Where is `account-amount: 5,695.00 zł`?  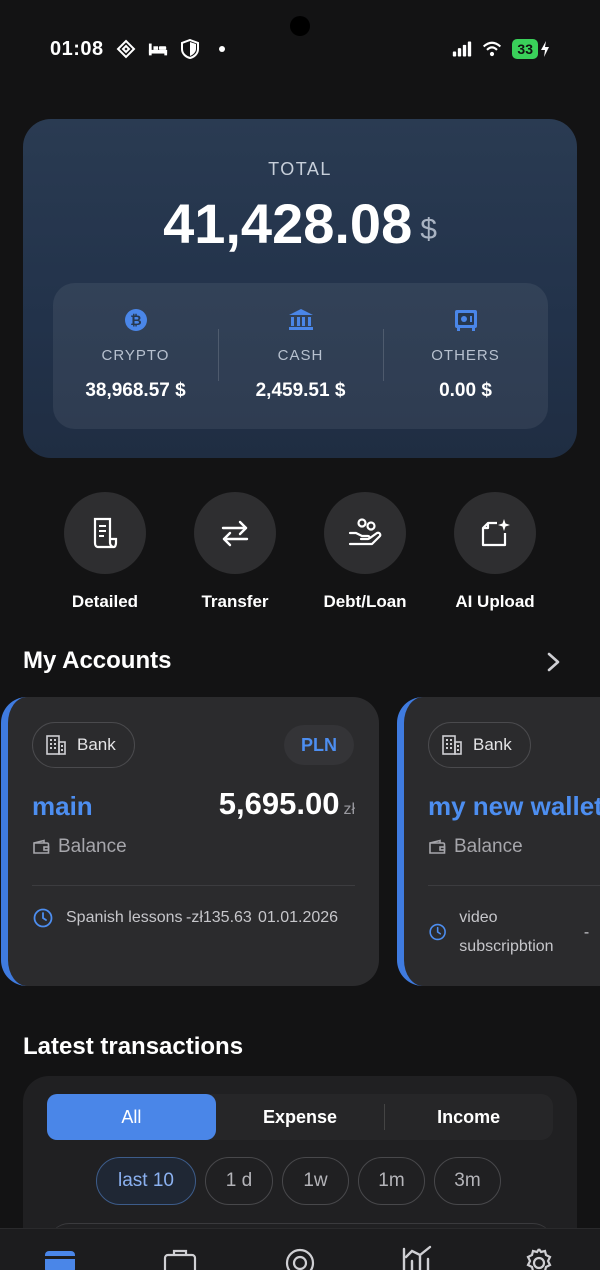 account-amount: 5,695.00 zł is located at coordinates (287, 804).